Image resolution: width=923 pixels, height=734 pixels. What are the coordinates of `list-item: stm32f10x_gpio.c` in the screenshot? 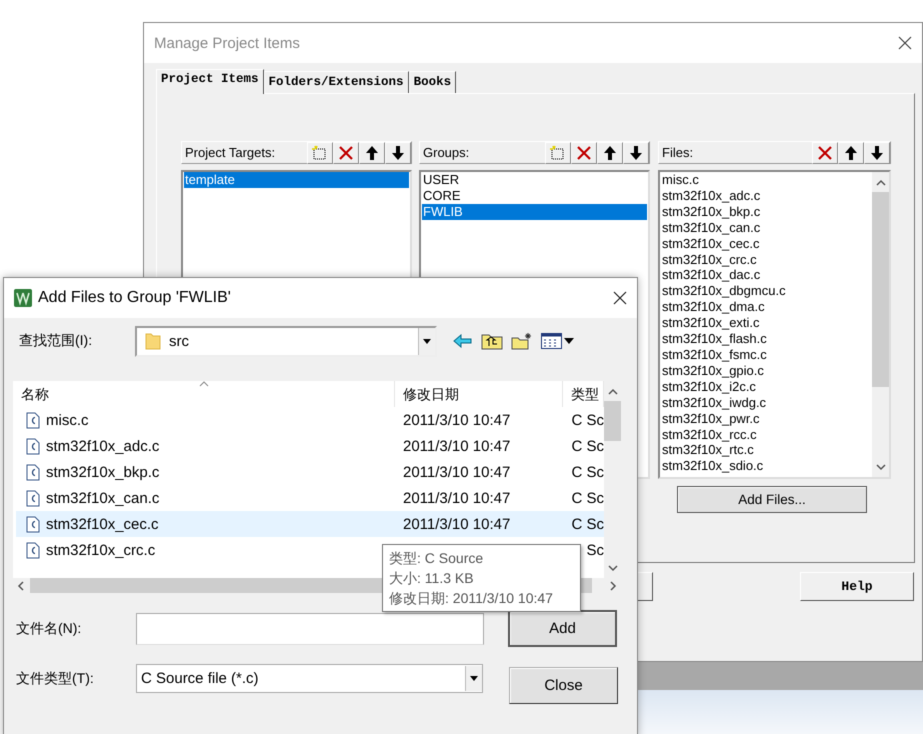 It's located at (766, 370).